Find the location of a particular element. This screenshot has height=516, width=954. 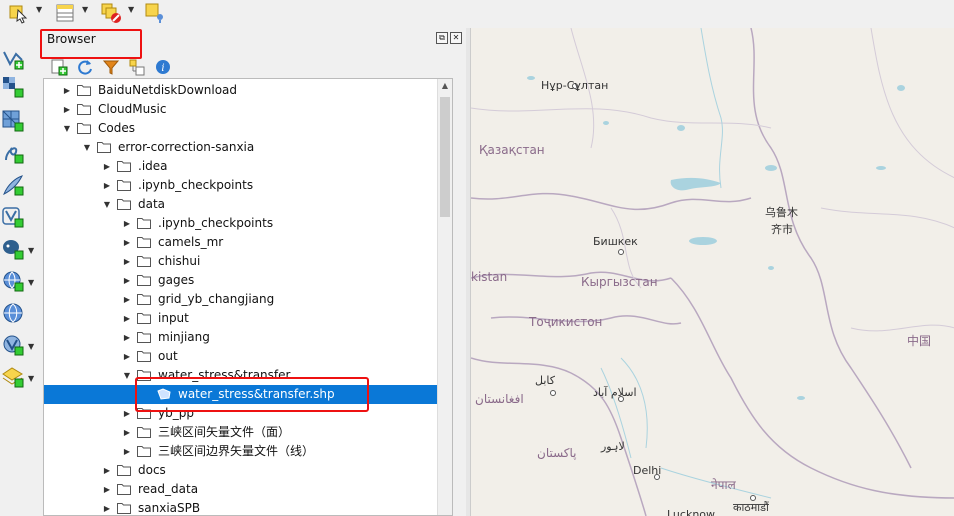

scrollbar-thumb is located at coordinates (445, 157).